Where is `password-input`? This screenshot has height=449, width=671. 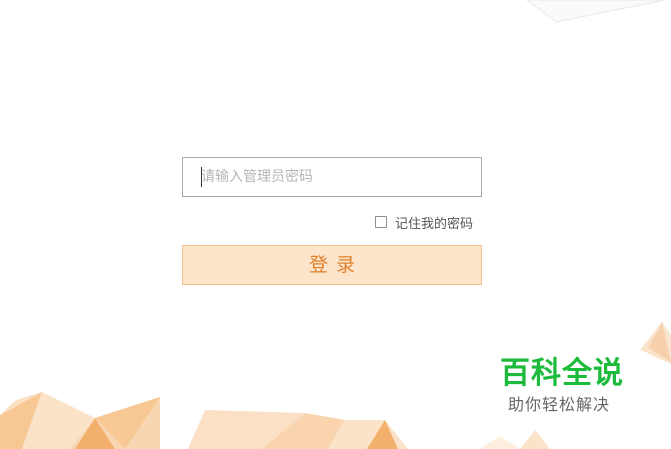
password-input is located at coordinates (332, 177).